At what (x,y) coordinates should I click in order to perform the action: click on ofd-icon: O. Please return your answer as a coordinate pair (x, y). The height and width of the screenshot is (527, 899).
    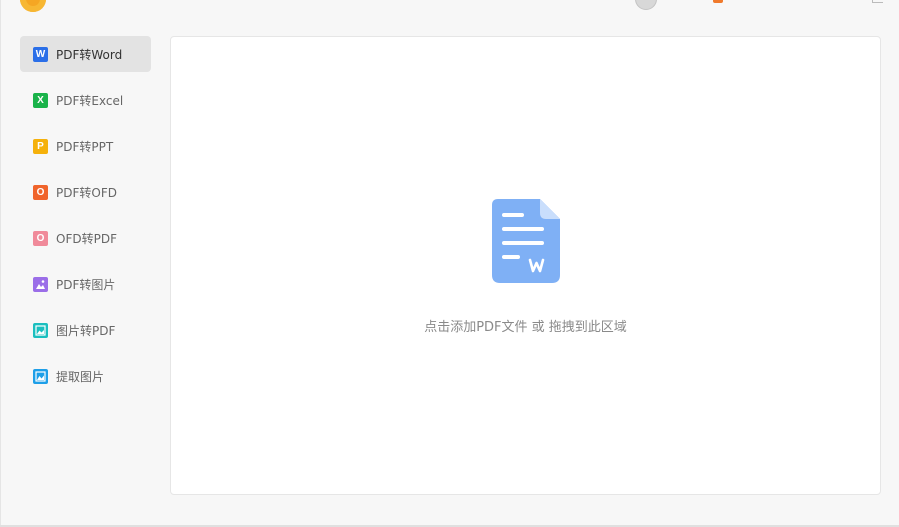
    Looking at the image, I should click on (40, 192).